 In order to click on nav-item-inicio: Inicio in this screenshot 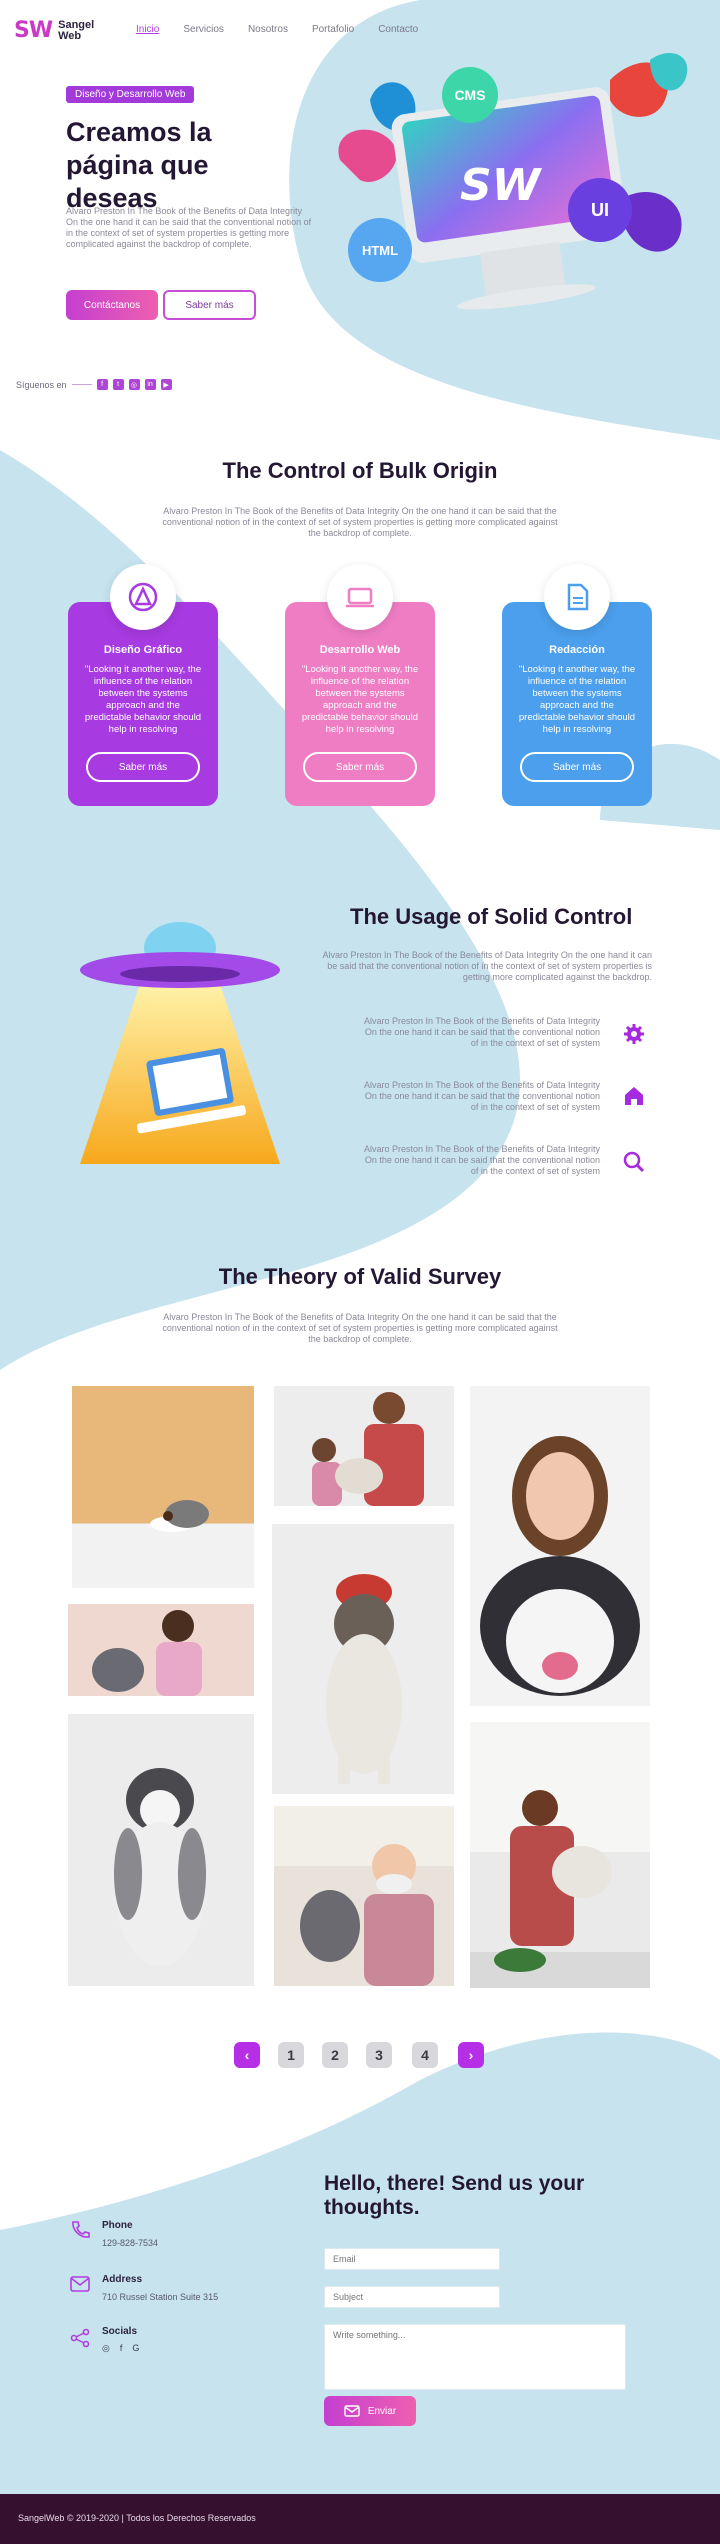, I will do `click(147, 29)`.